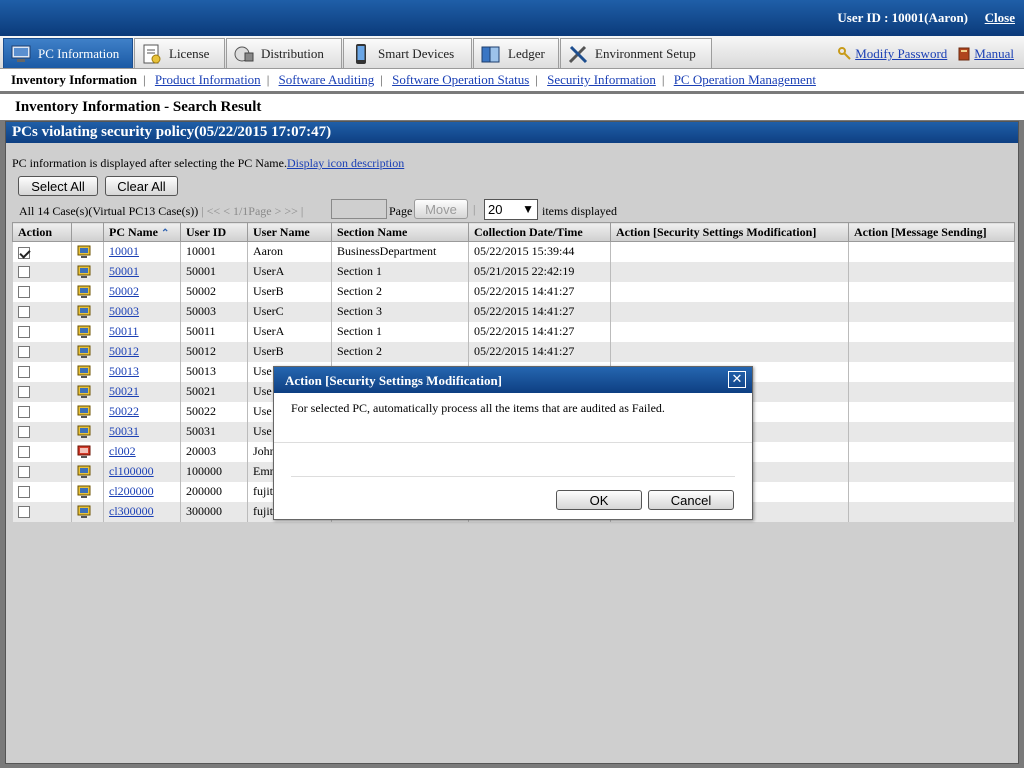 Image resolution: width=1024 pixels, height=768 pixels. Describe the element at coordinates (539, 232) in the screenshot. I see `col-collection-date: Collection Date/Time` at that location.